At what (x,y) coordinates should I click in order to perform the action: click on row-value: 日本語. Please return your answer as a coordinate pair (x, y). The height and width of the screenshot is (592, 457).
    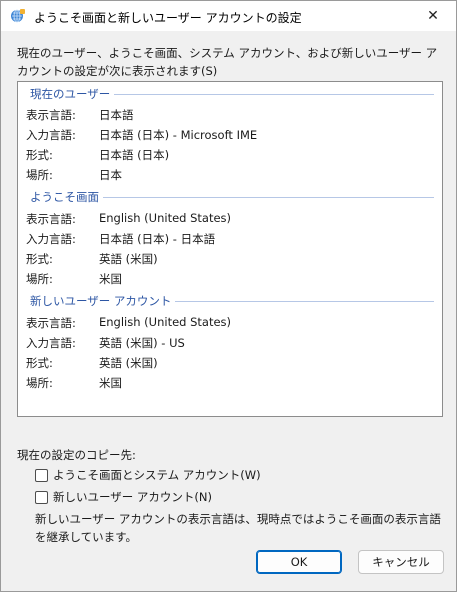
    Looking at the image, I should click on (116, 115).